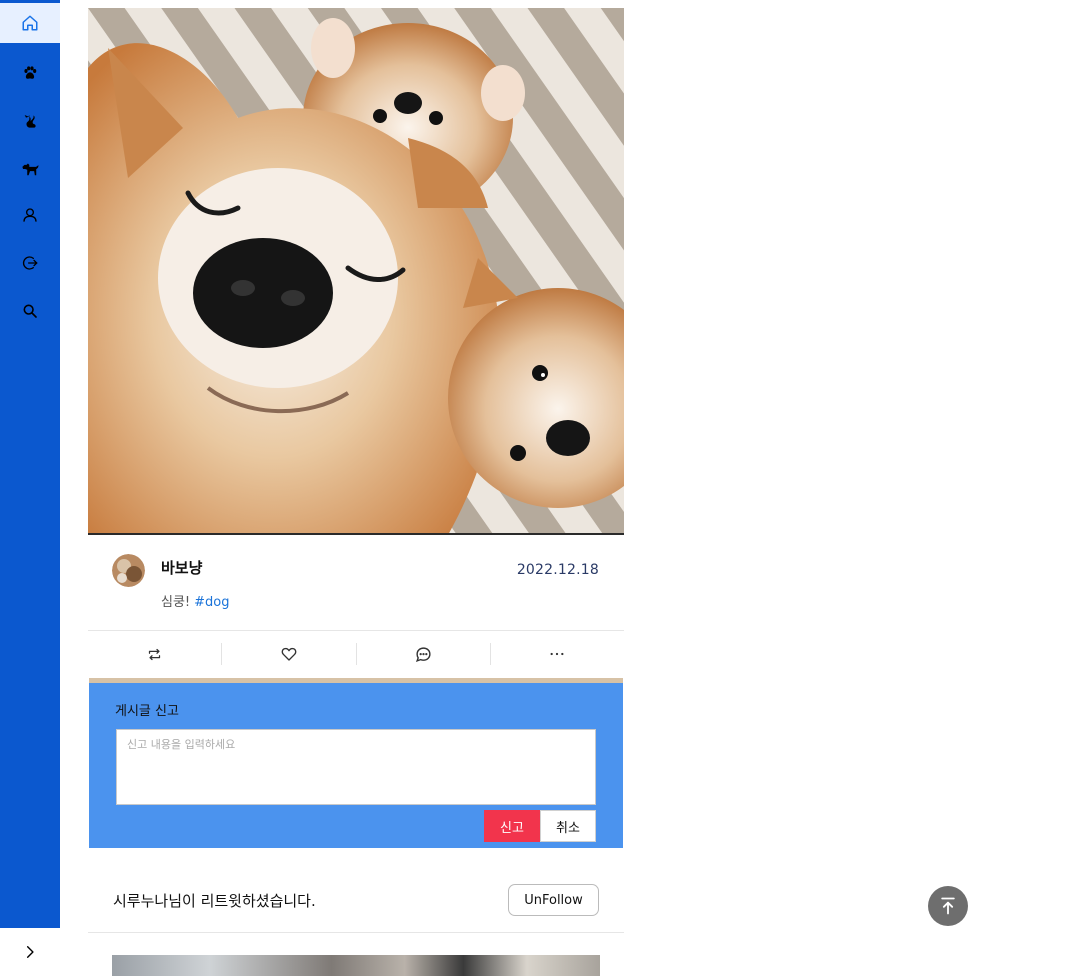 The width and height of the screenshot is (1065, 976). I want to click on post-date: 2022.12.18, so click(557, 570).